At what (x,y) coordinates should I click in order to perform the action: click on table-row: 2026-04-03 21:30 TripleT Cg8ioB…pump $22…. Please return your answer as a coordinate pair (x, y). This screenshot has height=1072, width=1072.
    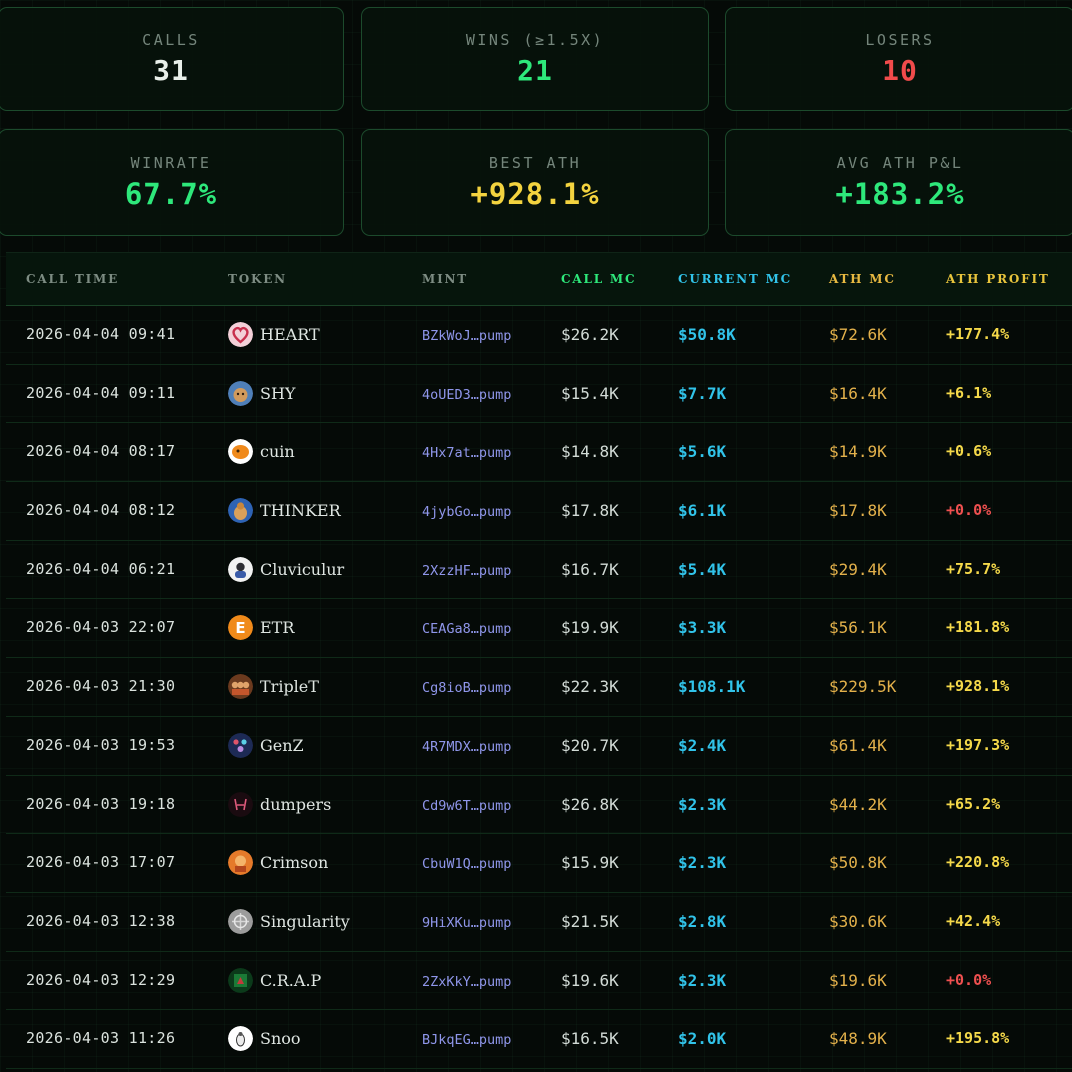
    Looking at the image, I should click on (539, 687).